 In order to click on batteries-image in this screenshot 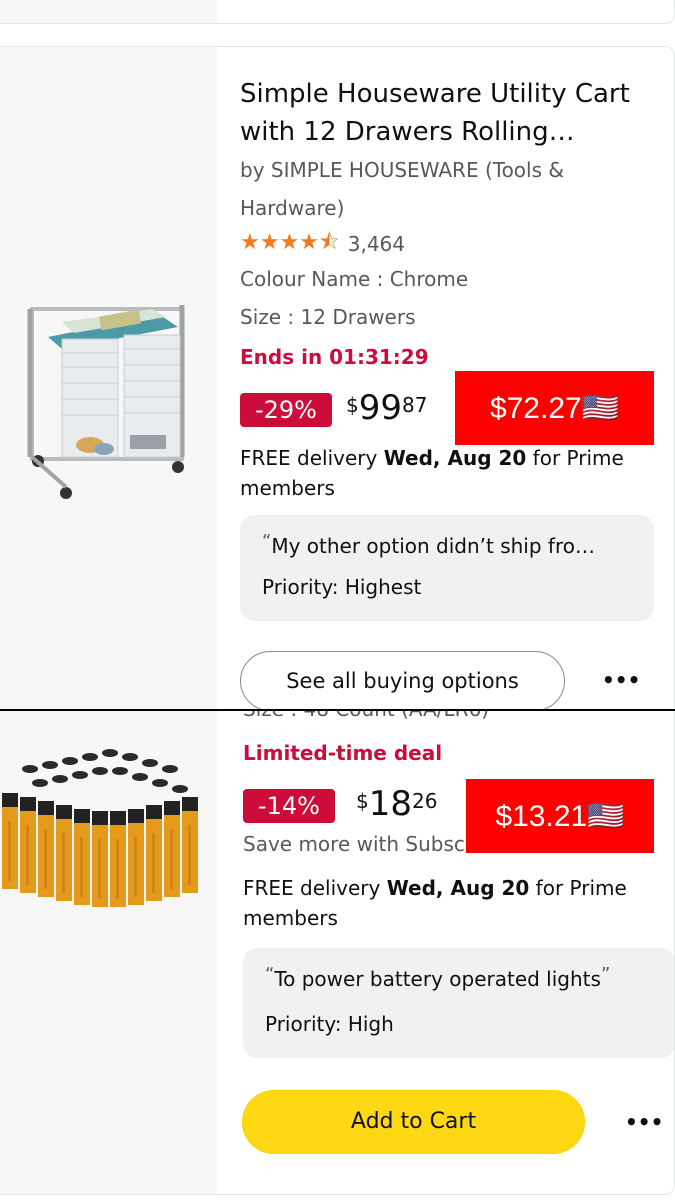, I will do `click(108, 953)`.